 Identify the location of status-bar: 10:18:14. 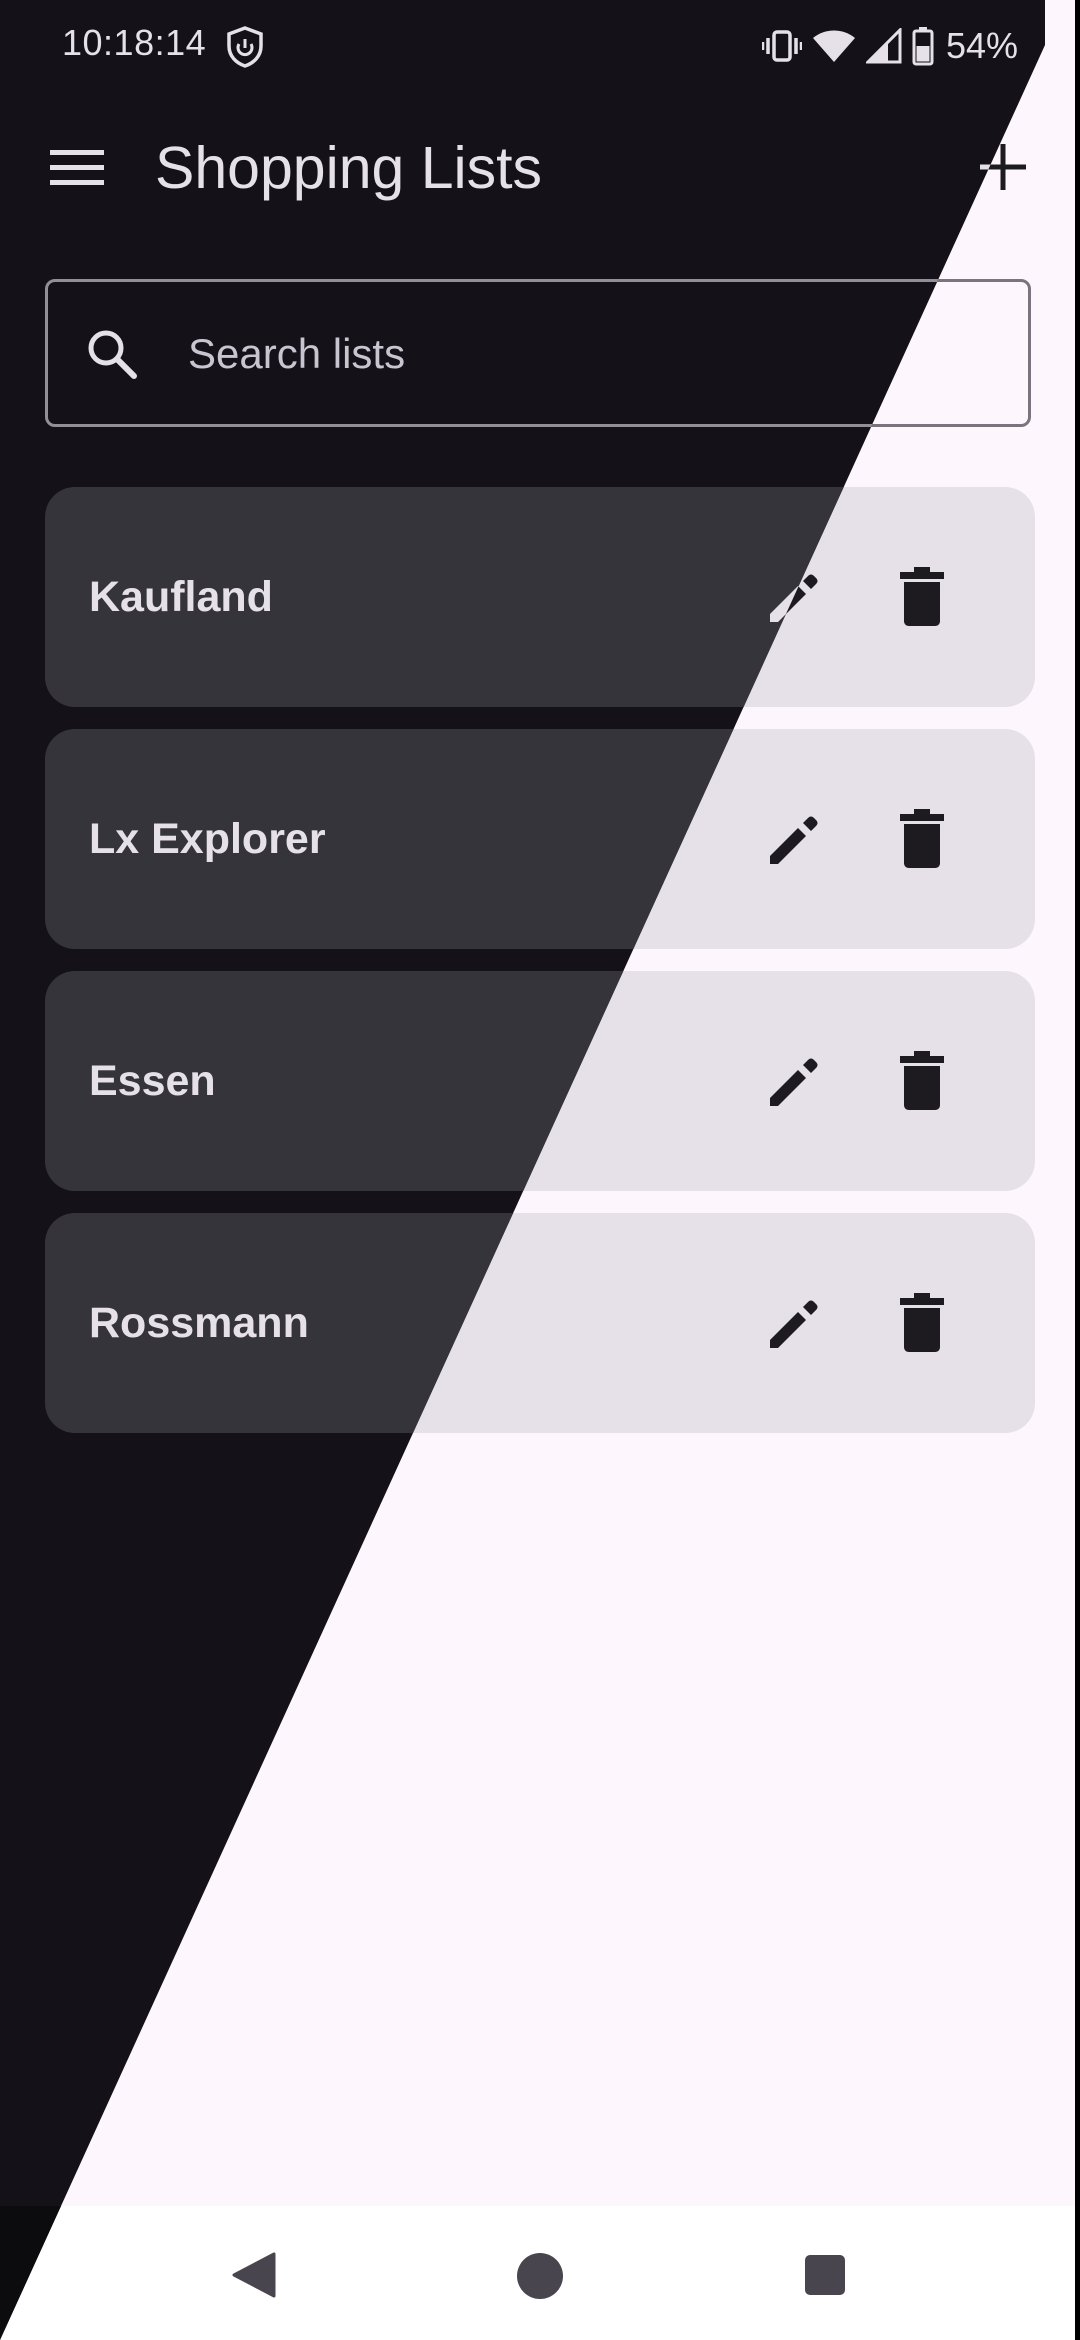
(522, 48).